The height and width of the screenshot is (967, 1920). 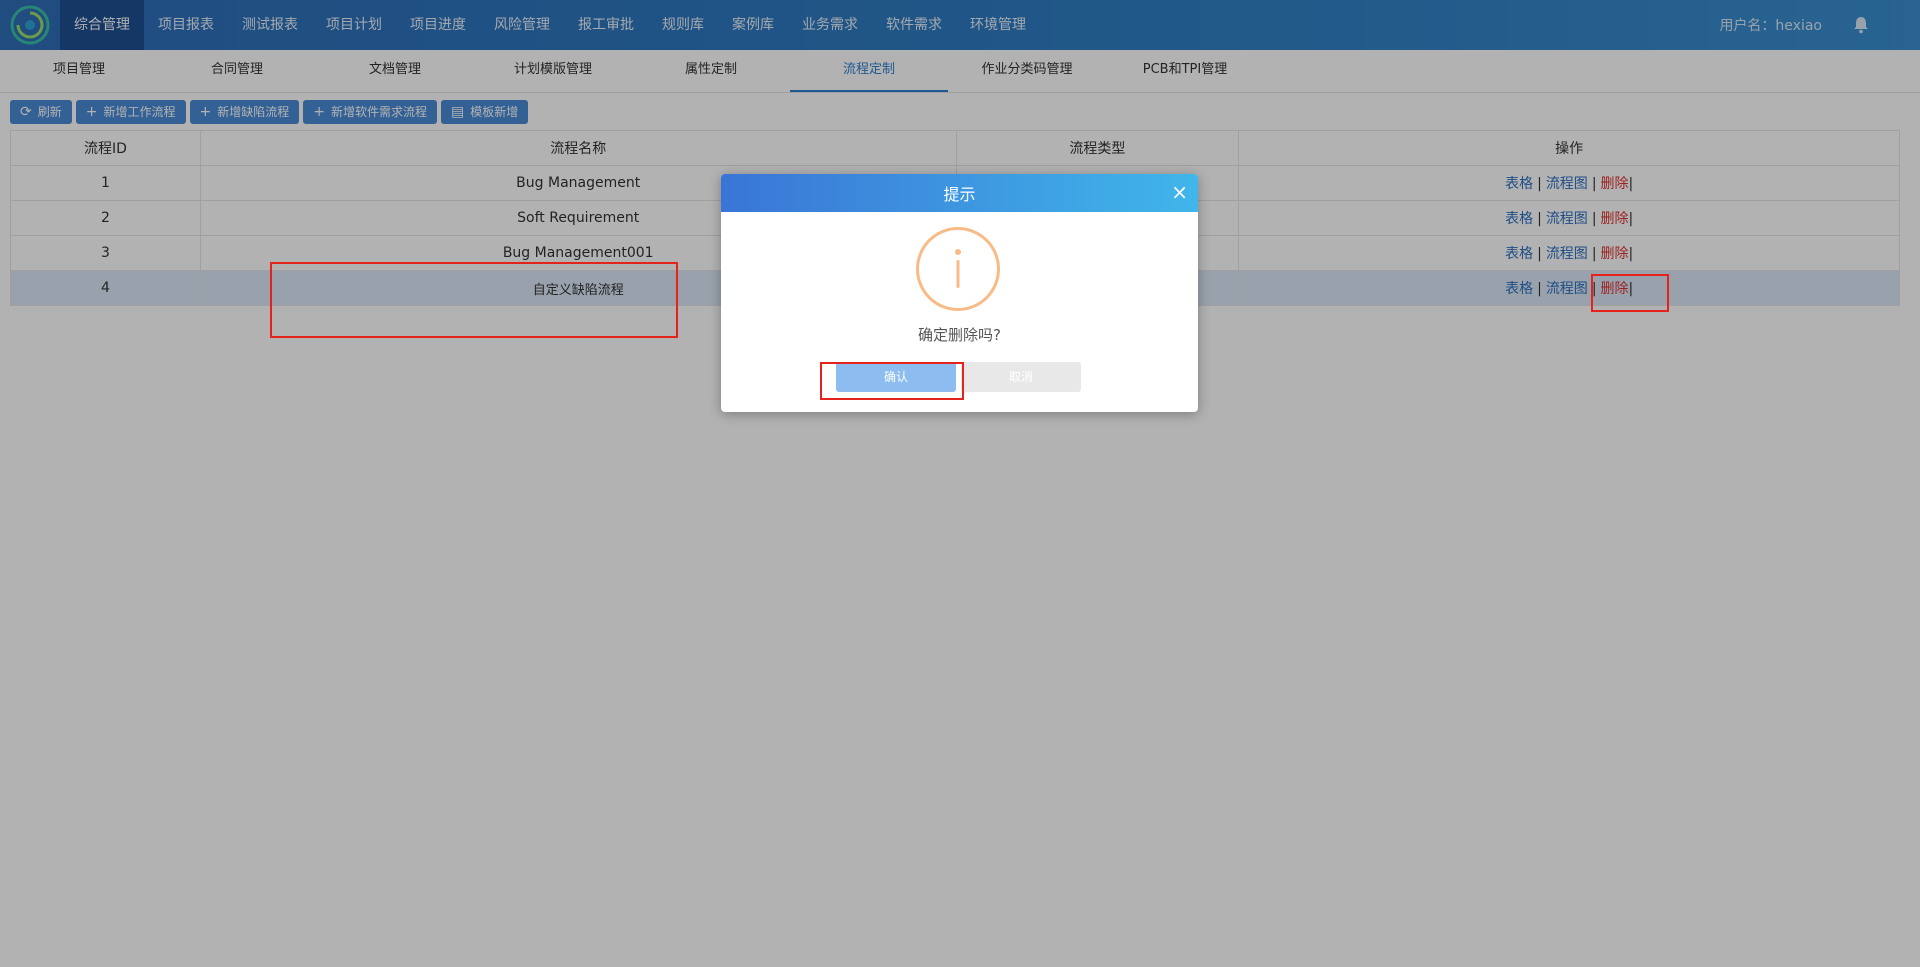 What do you see at coordinates (958, 269) in the screenshot?
I see `info-icon` at bounding box center [958, 269].